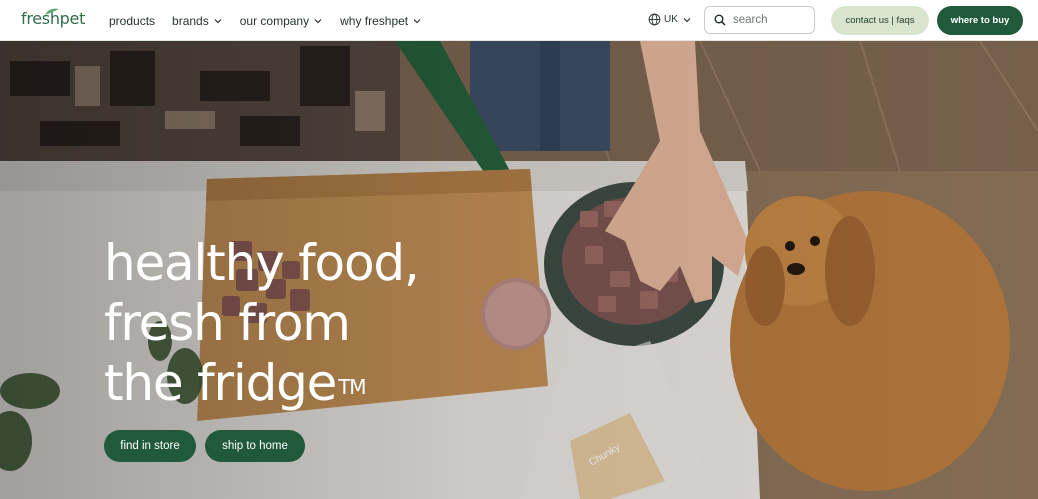  I want to click on nav-item-label: products, so click(132, 20).